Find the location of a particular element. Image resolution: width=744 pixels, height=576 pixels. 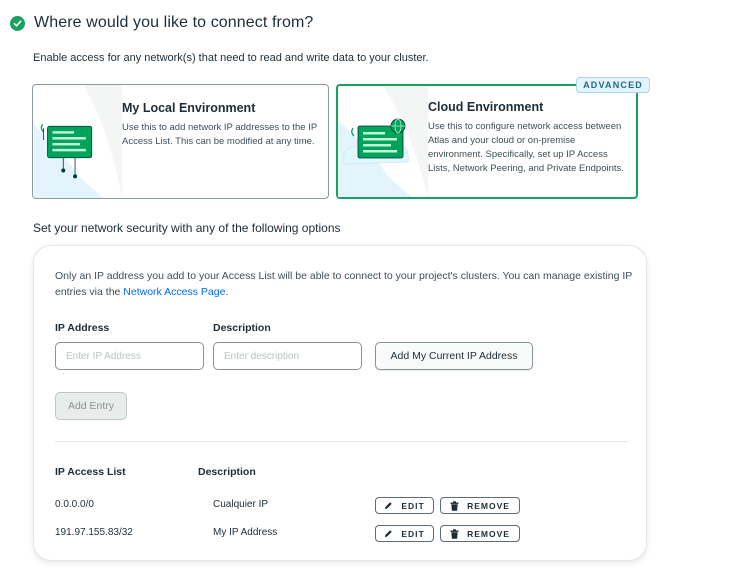

local-environment-illustration is located at coordinates (78, 141).